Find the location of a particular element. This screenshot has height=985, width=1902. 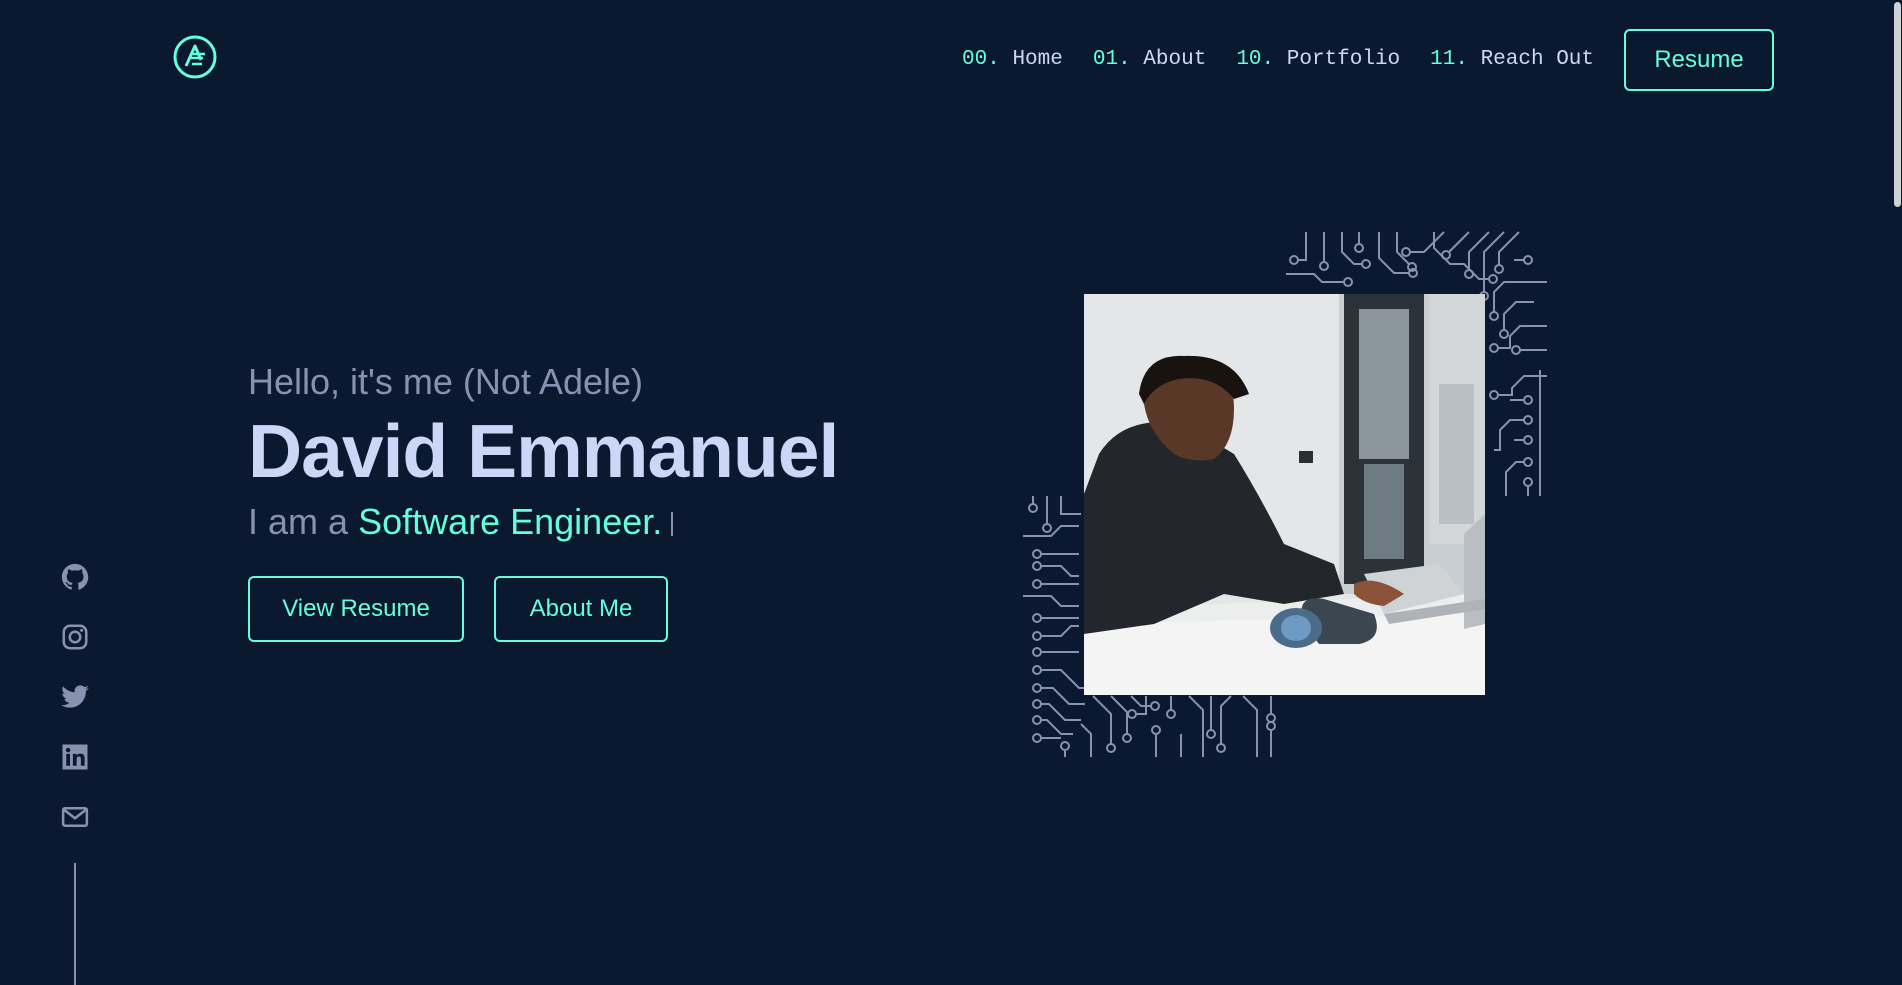

github-icon is located at coordinates (75, 576).